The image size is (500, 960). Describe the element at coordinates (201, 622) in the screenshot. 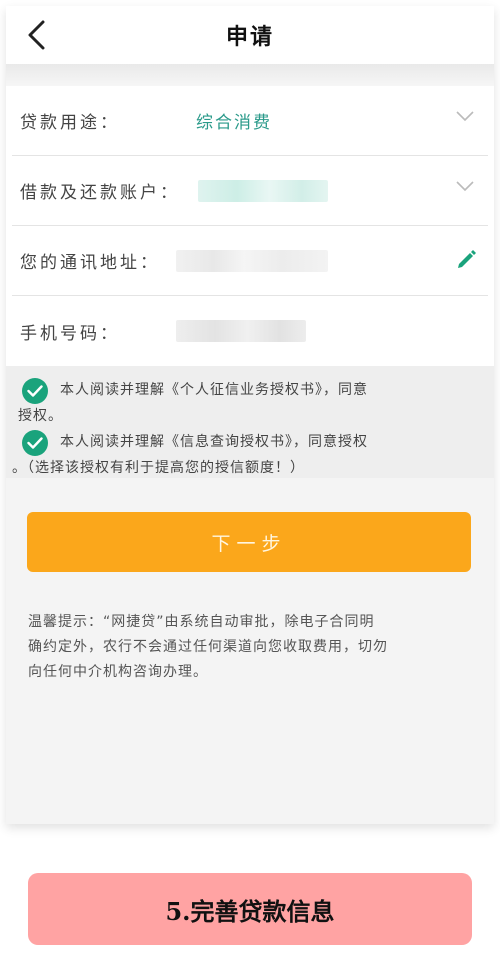

I see `warm-tip-line: 温馨提示：“网捷贷”由系统自动审批，除电子合同明` at that location.